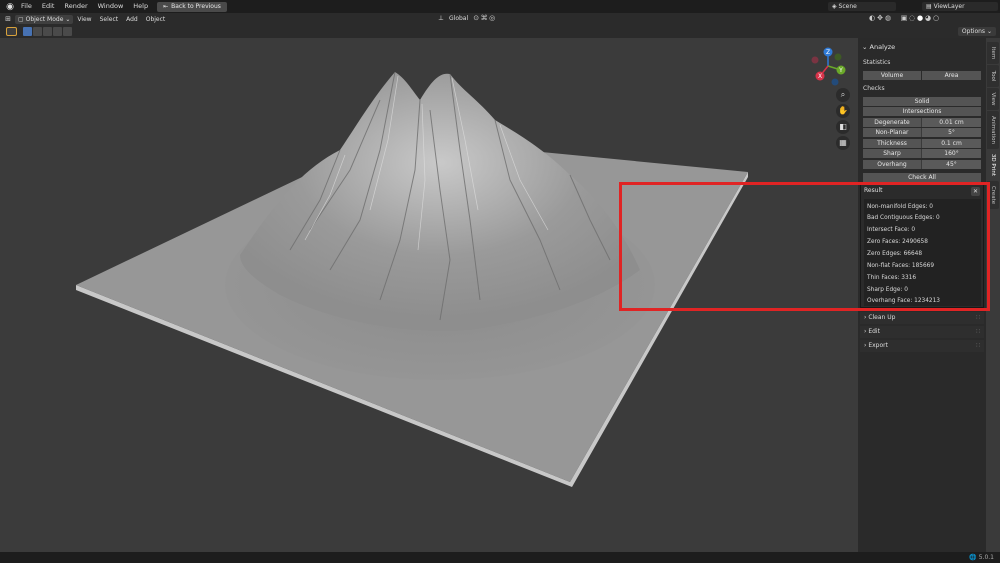  What do you see at coordinates (37, 31) in the screenshot?
I see `select-extend-icon` at bounding box center [37, 31].